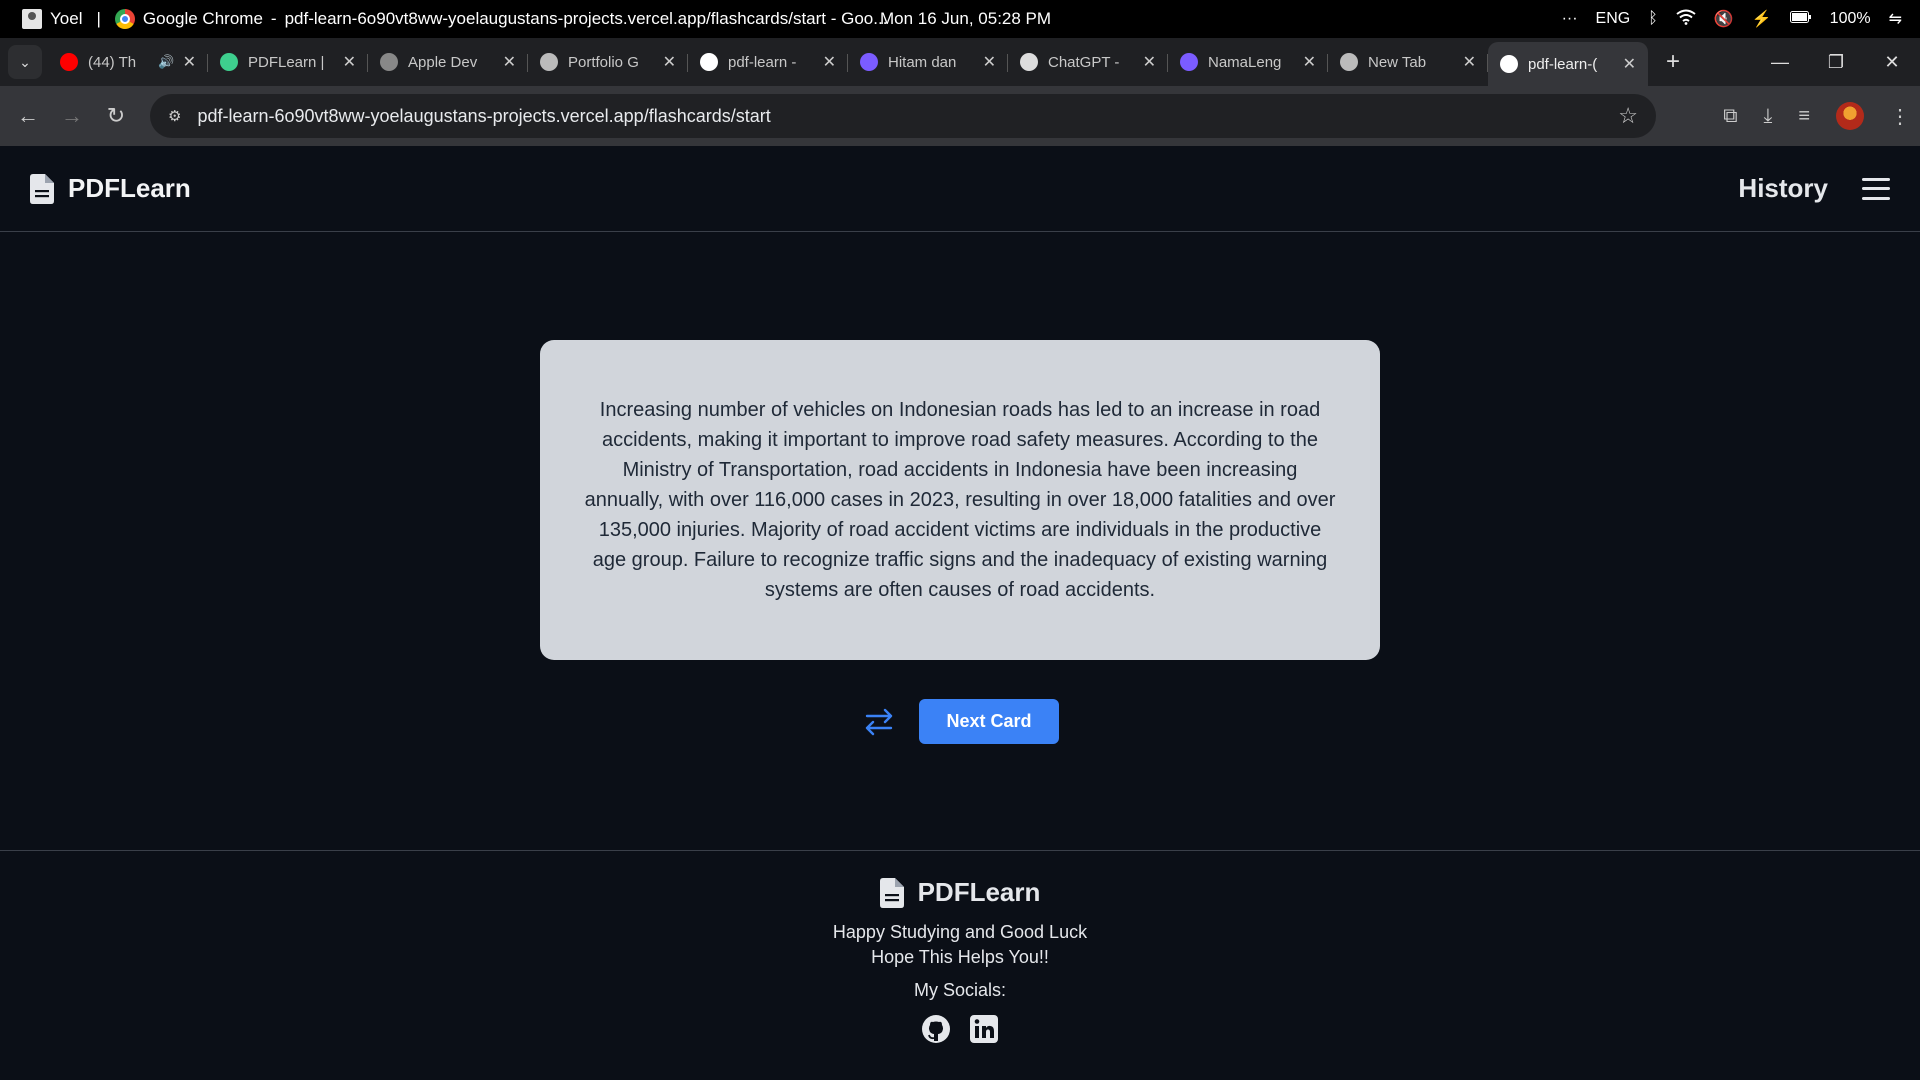  I want to click on tab-title: (44) Th, so click(112, 62).